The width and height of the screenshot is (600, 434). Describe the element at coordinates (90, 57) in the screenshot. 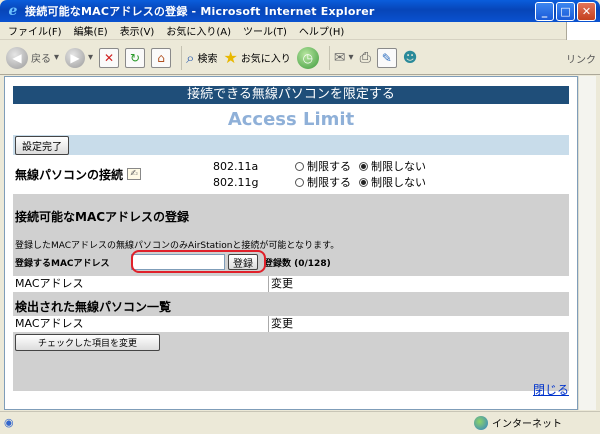

I see `forward-dropdown-icon: ▾` at that location.